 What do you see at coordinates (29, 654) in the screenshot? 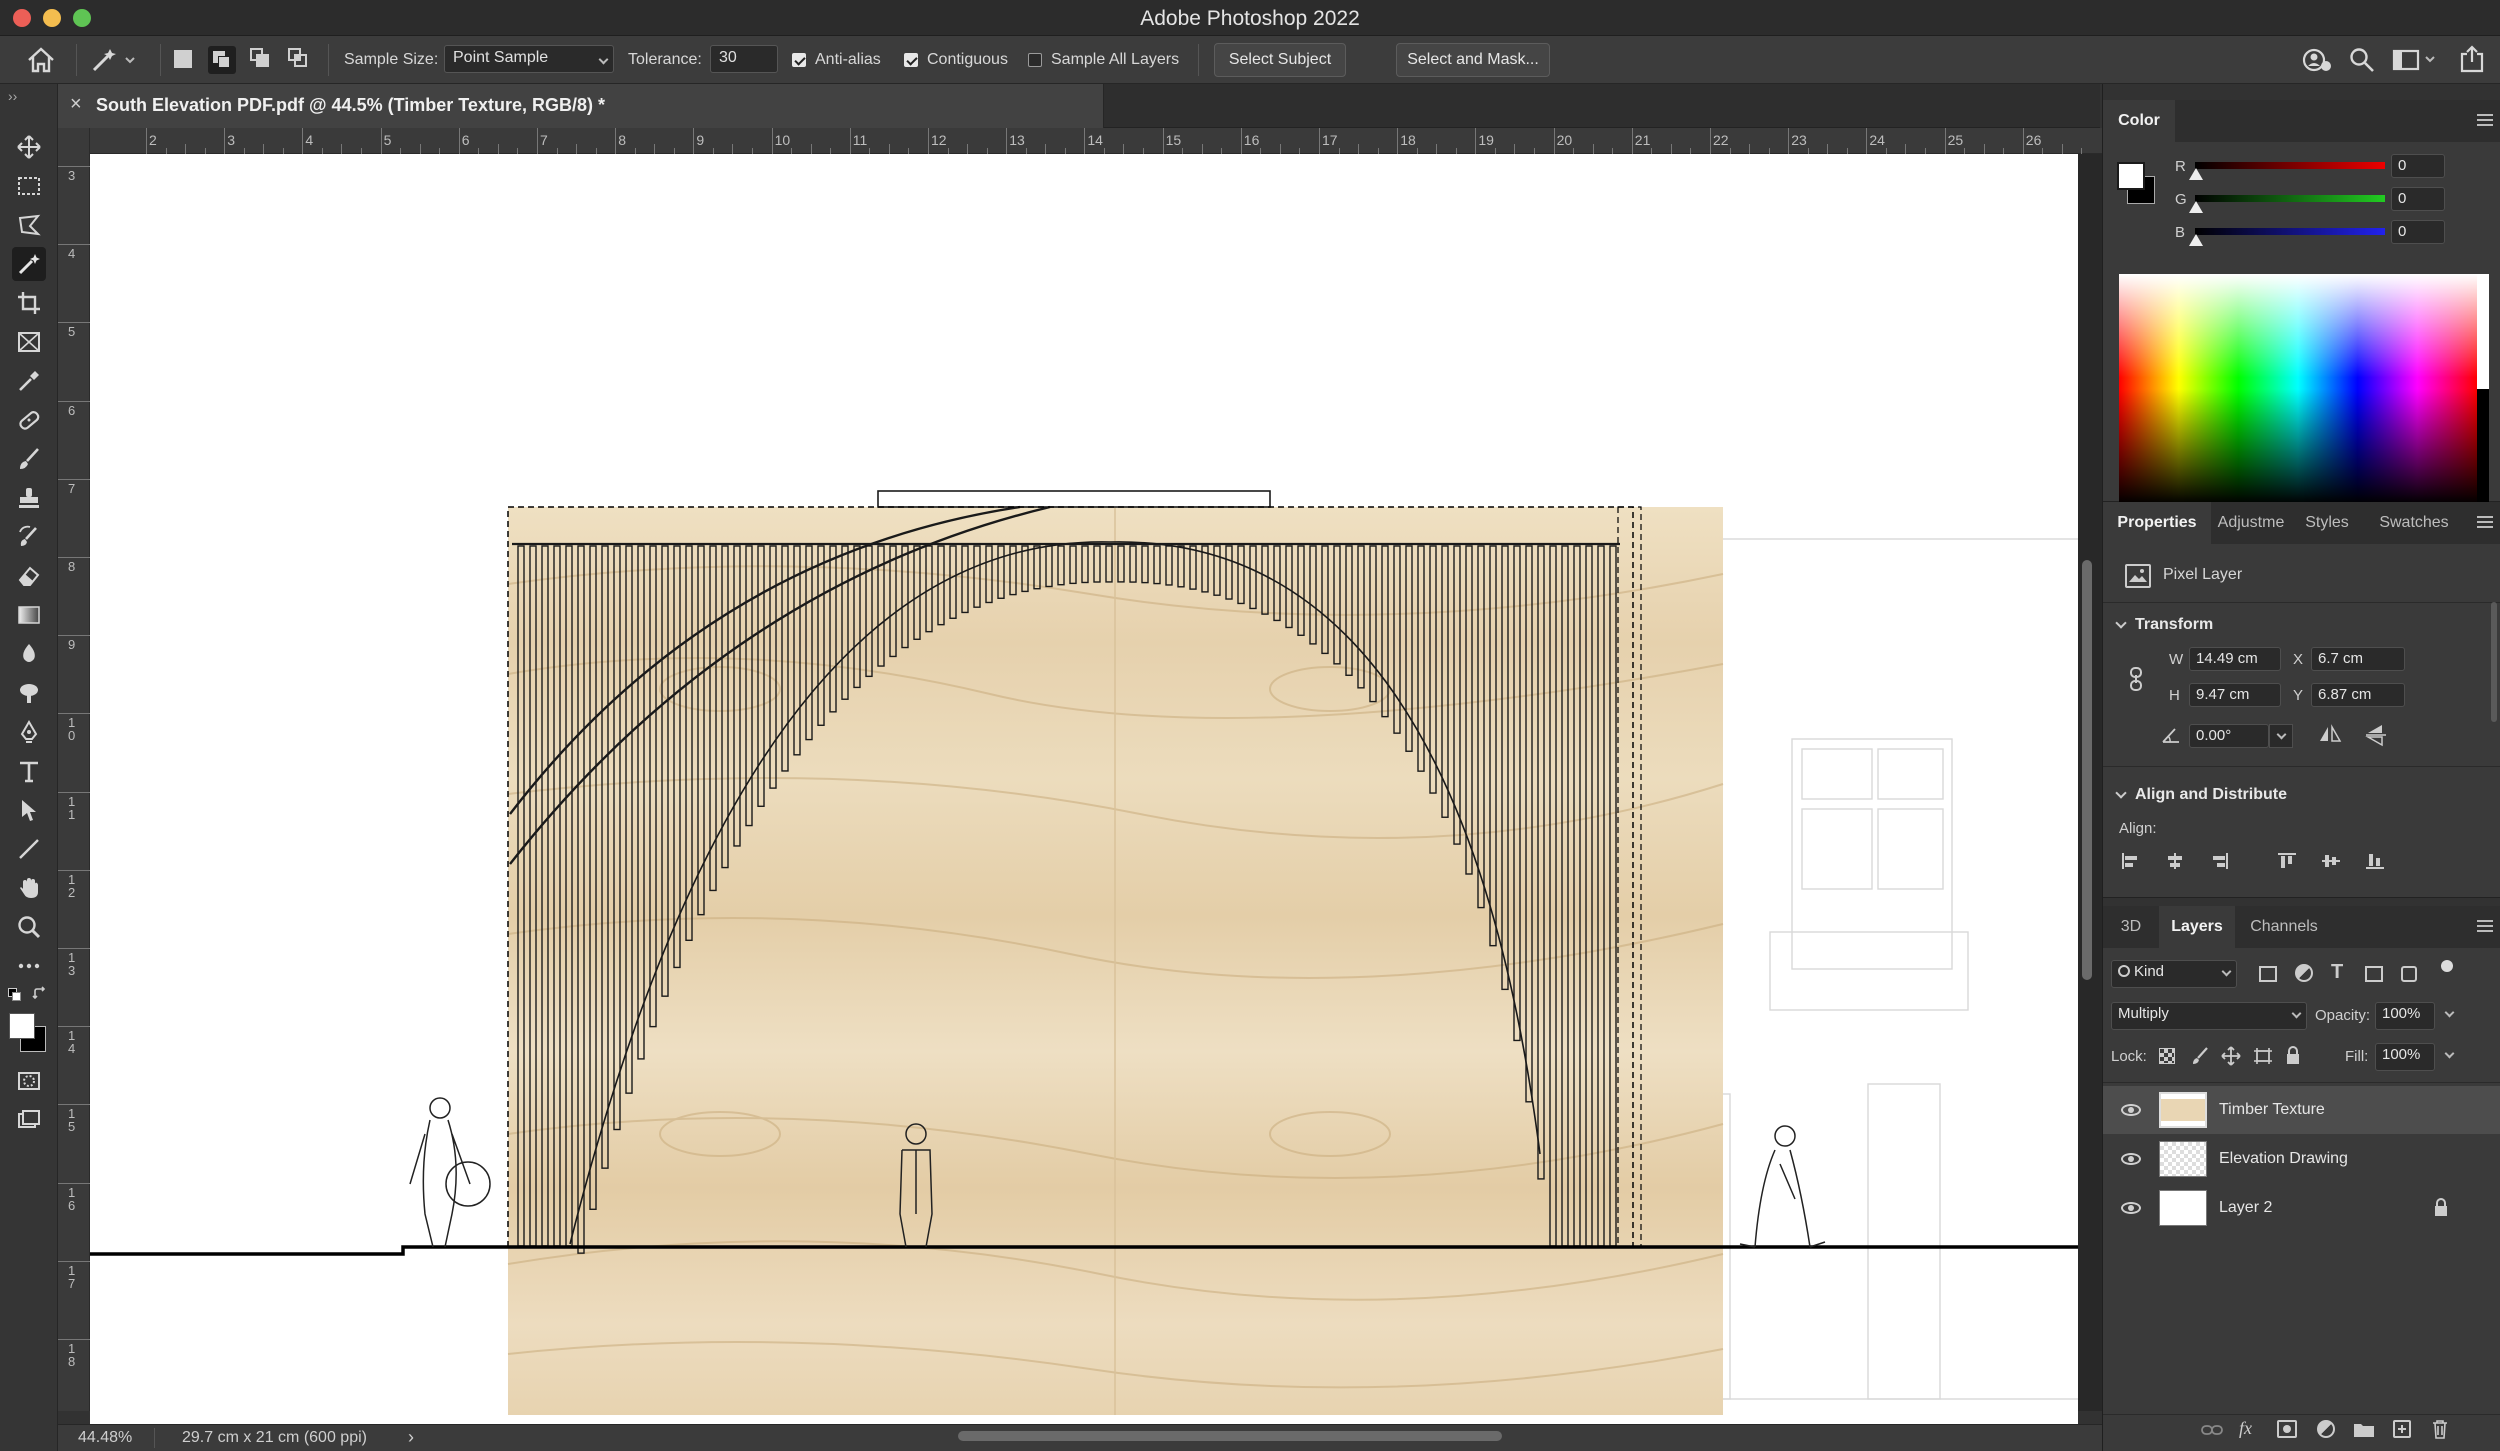
I see `blur-tool-icon` at bounding box center [29, 654].